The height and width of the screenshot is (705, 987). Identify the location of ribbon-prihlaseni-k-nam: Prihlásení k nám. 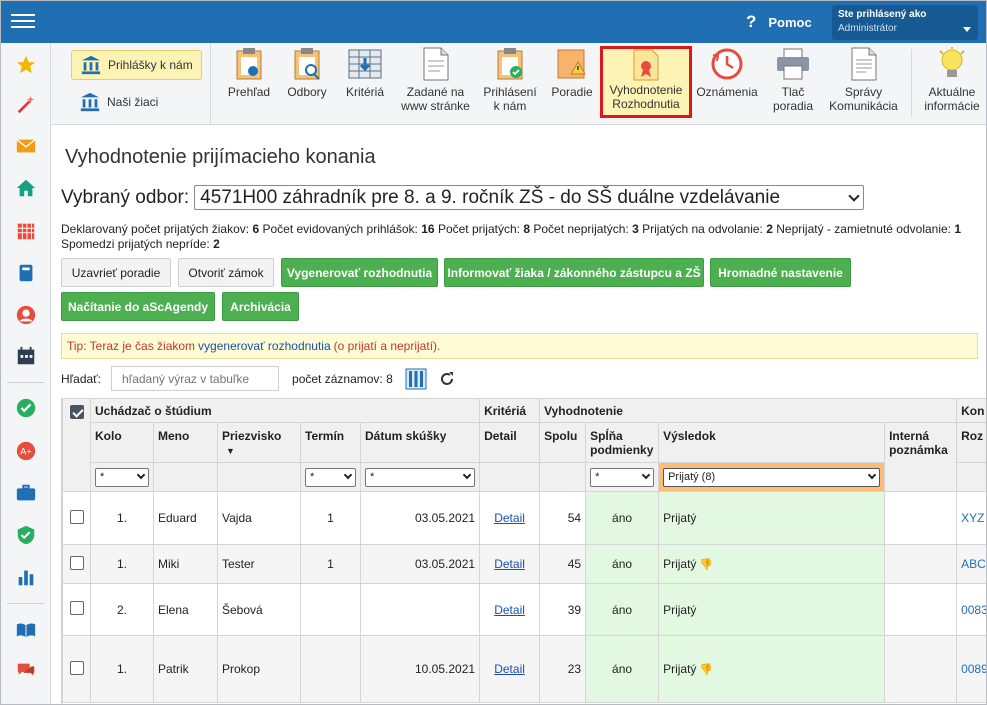
(510, 84).